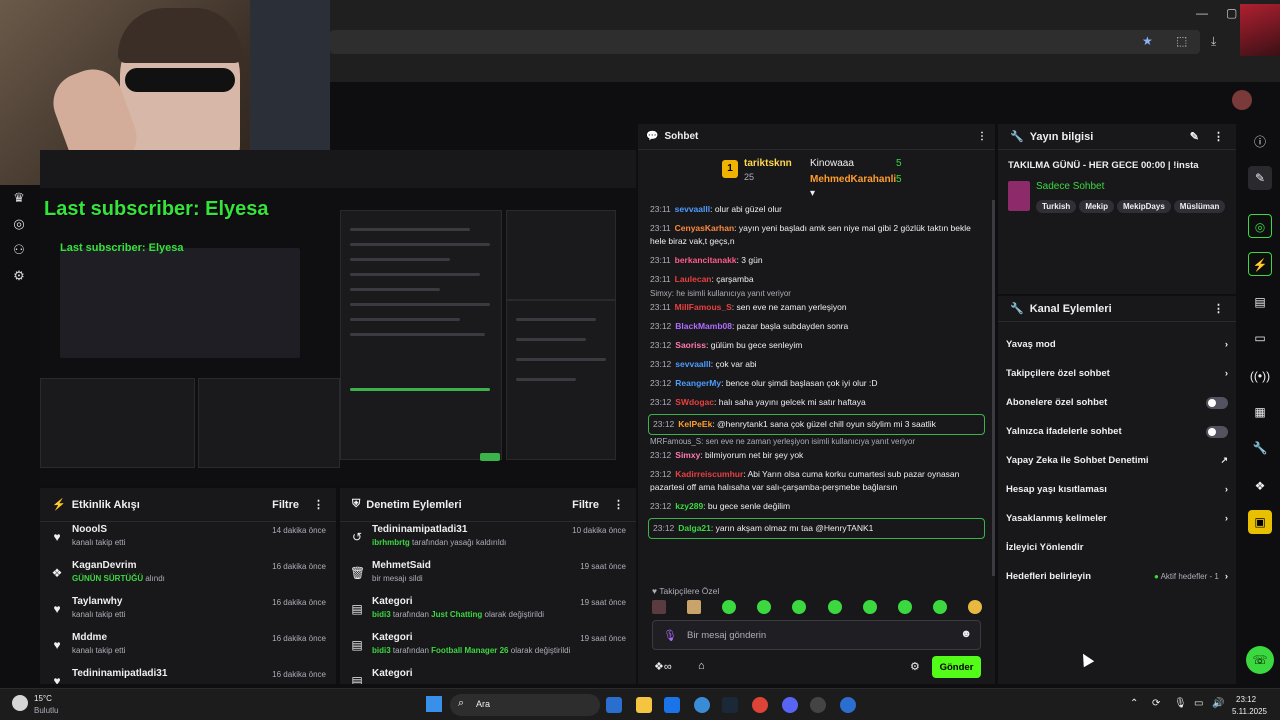 The height and width of the screenshot is (720, 1280). Describe the element at coordinates (993, 388) in the screenshot. I see `chat-scrollbar` at that location.